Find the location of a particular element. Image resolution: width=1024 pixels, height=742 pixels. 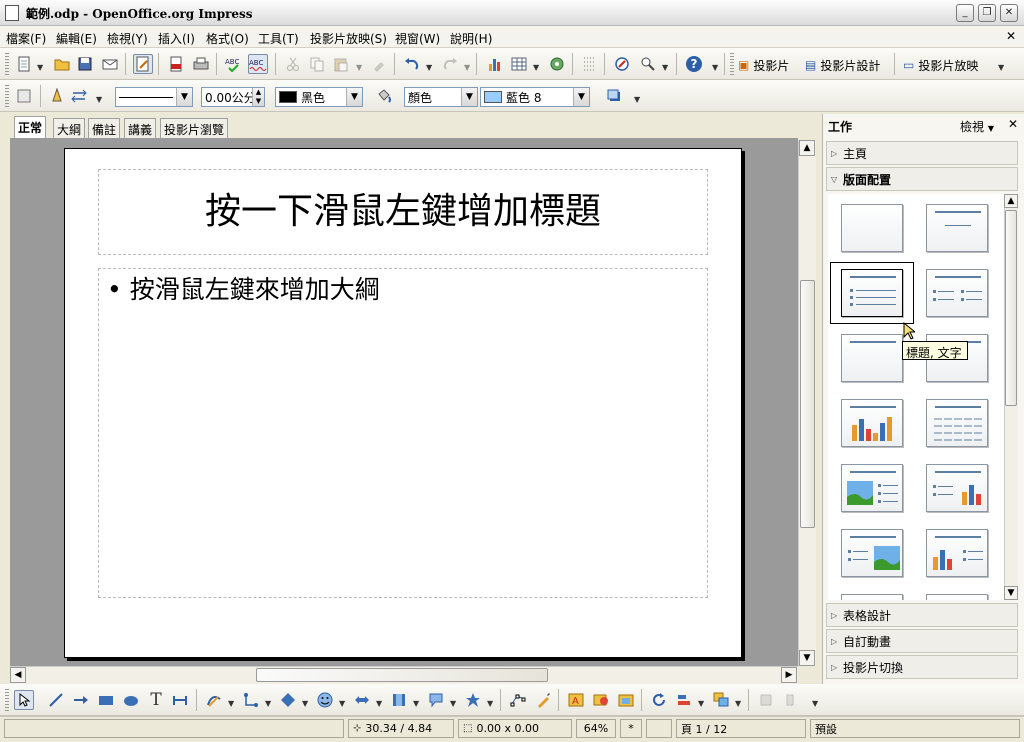

menu-format: 格式(O) is located at coordinates (227, 38).